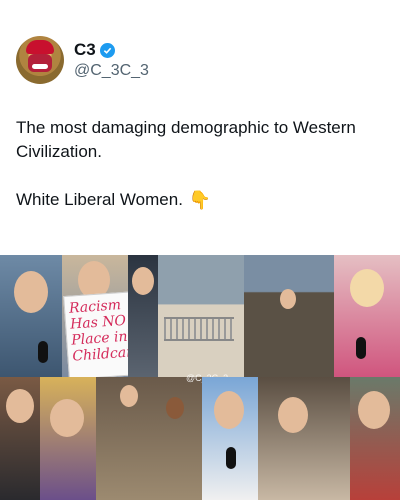 This screenshot has width=400, height=500. I want to click on user-handle: @C_3C_3, so click(111, 71).